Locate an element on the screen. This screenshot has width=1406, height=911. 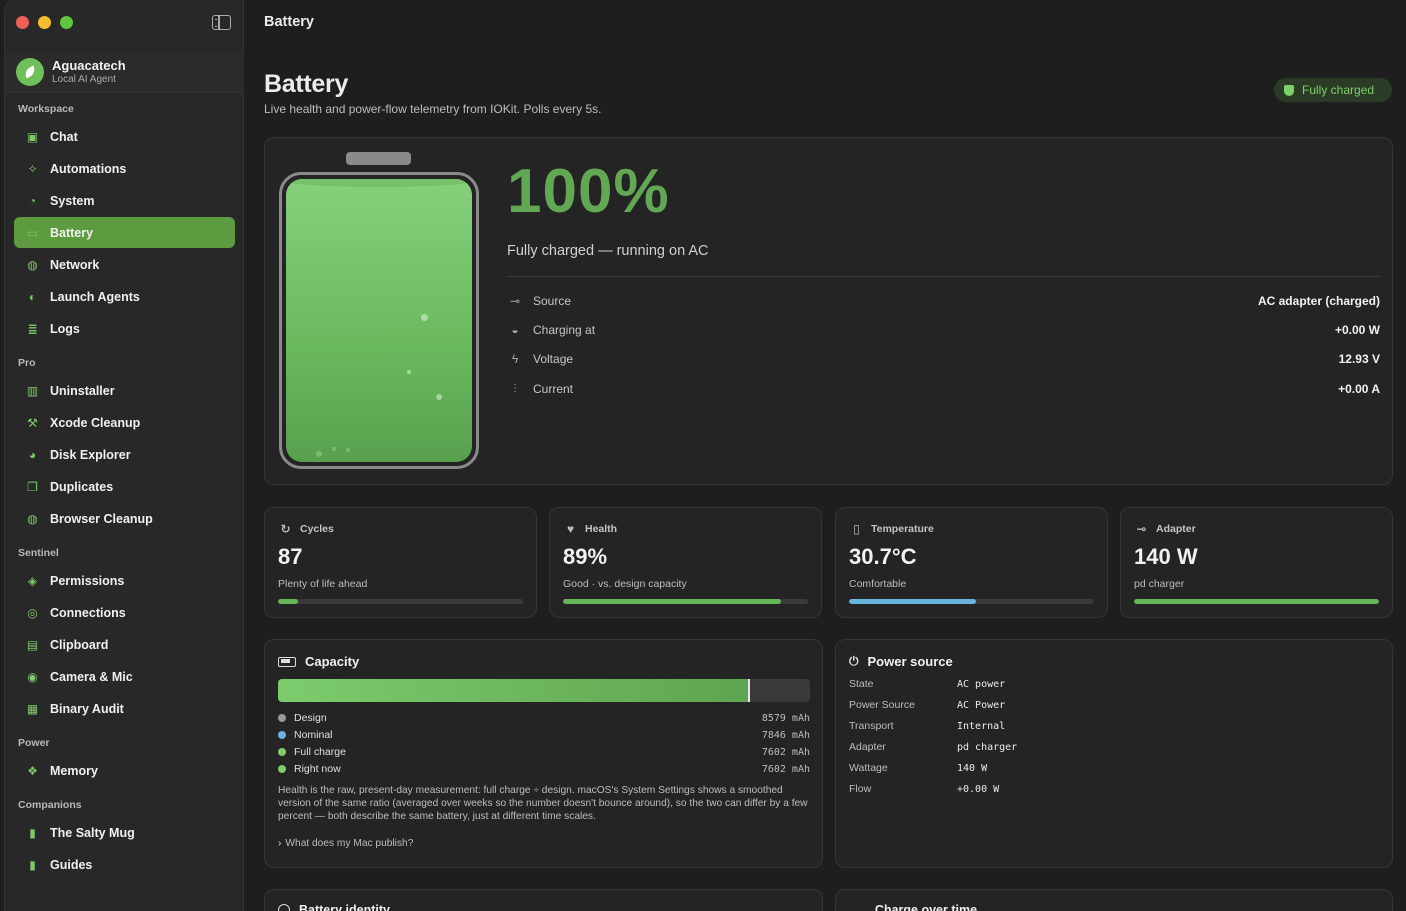
sidebar-item-launch-agents: ◐ Launch Agents is located at coordinates (124, 296).